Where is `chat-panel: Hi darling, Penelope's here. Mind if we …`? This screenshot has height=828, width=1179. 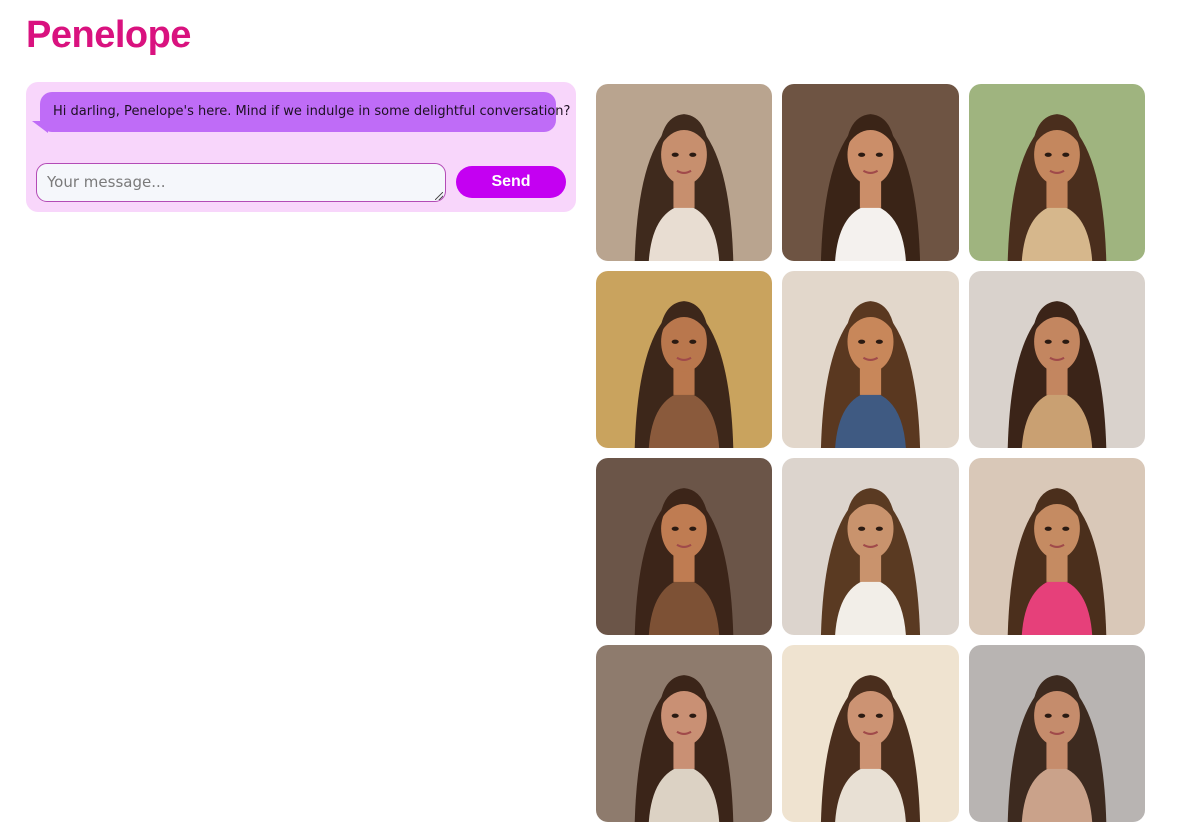
chat-panel: Hi darling, Penelope's here. Mind if we … is located at coordinates (301, 147).